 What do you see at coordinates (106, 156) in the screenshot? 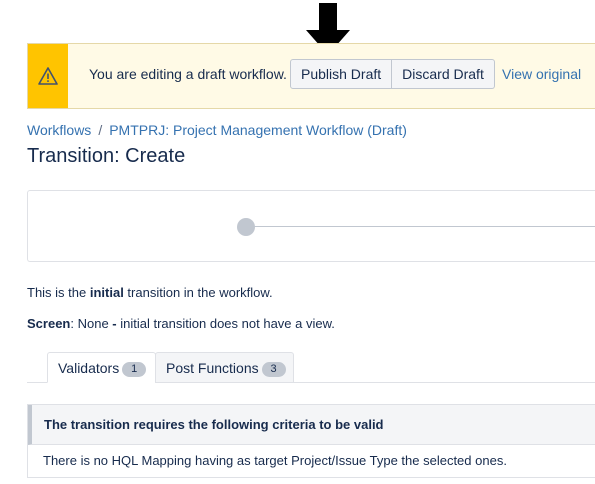
I see `page-title: Transition: Create` at bounding box center [106, 156].